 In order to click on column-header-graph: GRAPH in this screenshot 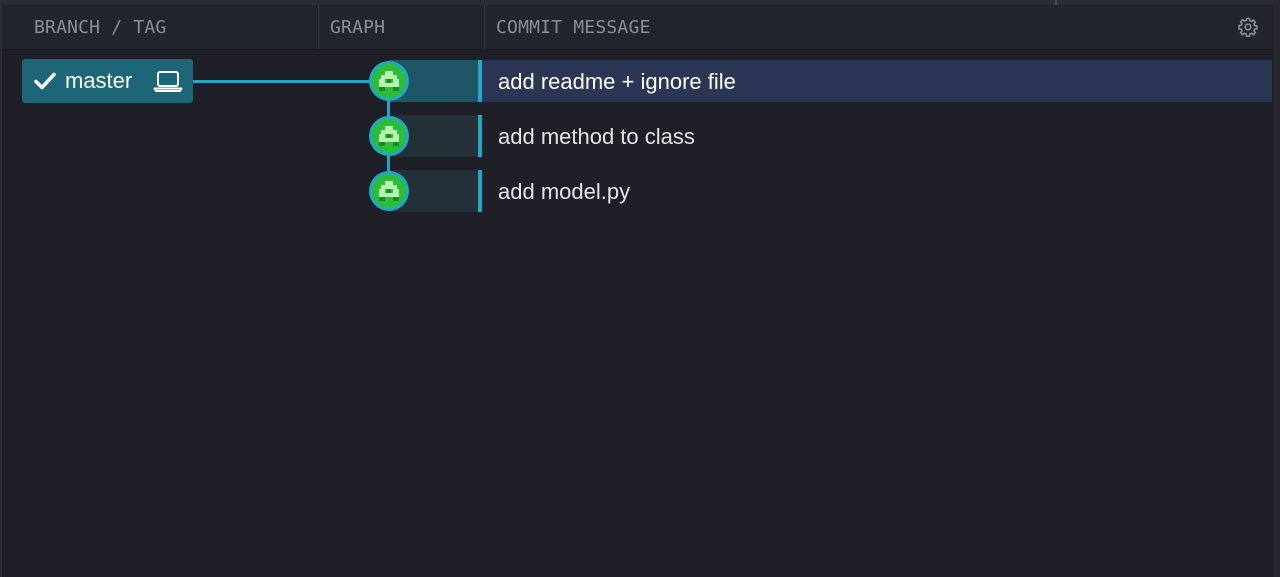, I will do `click(357, 27)`.